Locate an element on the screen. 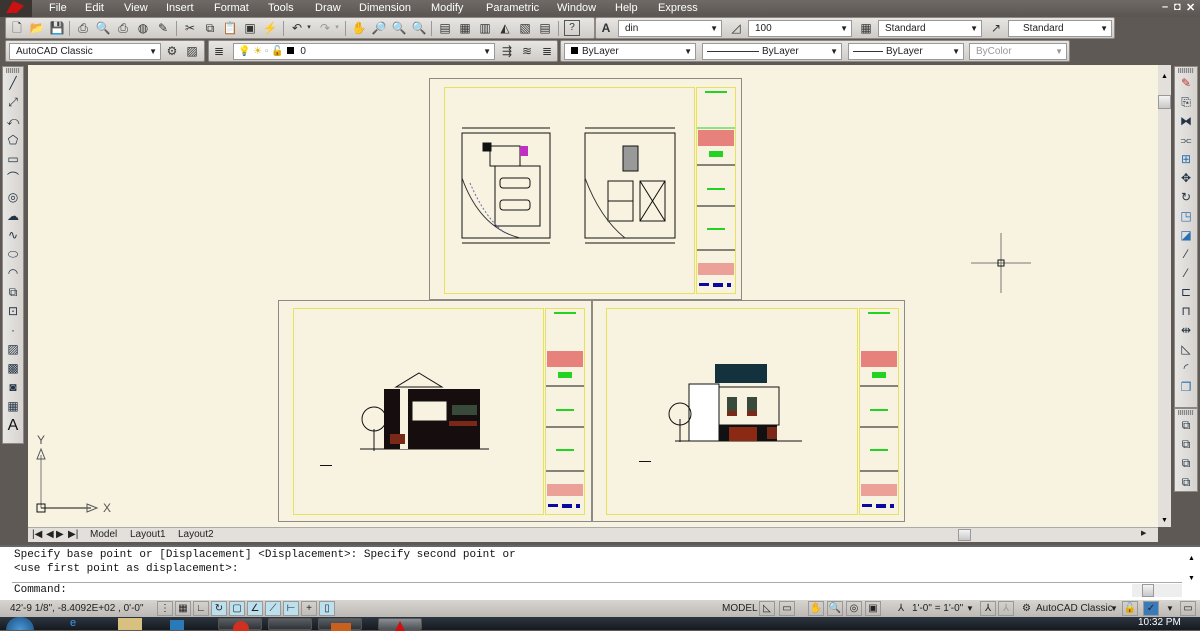 The image size is (1200, 631). polar-toggle: ↻ is located at coordinates (219, 608).